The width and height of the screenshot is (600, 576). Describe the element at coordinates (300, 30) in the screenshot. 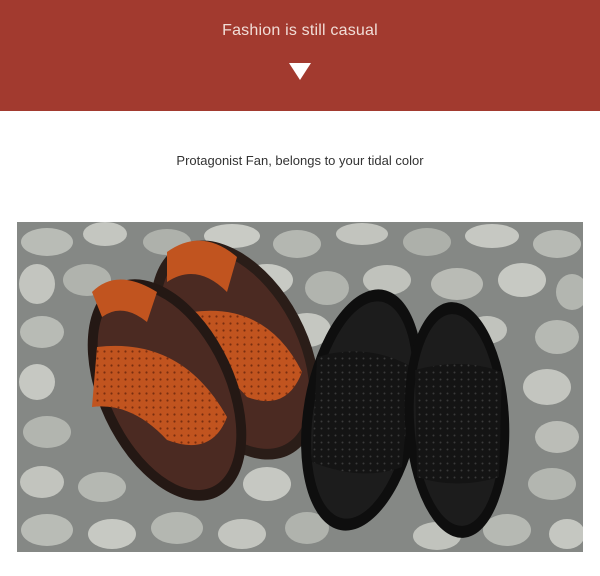

I see `banner-title: Fashion is still casual` at that location.